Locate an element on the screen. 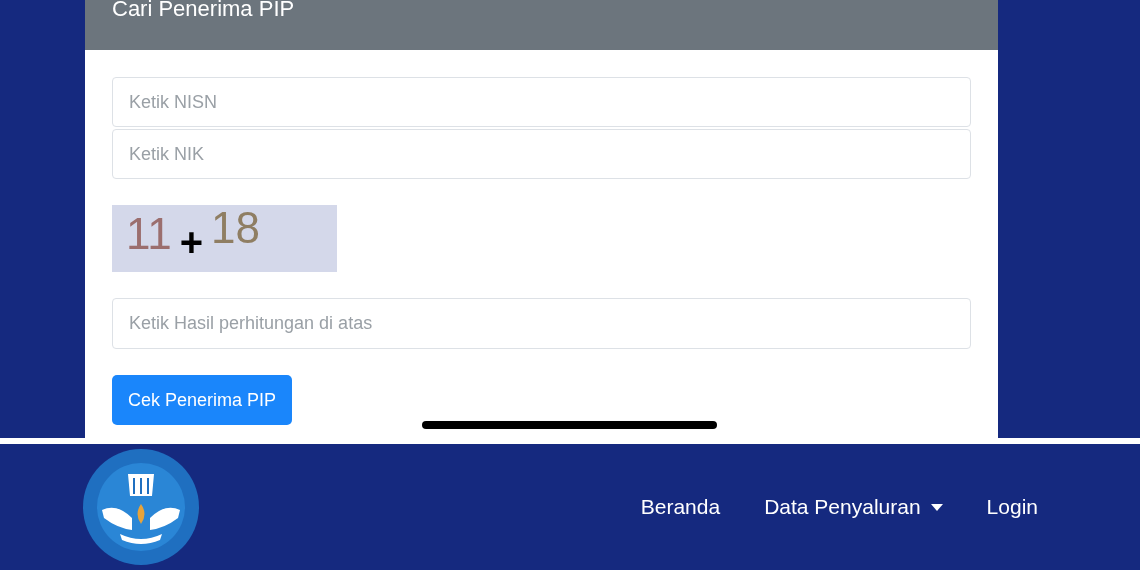 This screenshot has width=1140, height=570. nav-link: Login is located at coordinates (1012, 507).